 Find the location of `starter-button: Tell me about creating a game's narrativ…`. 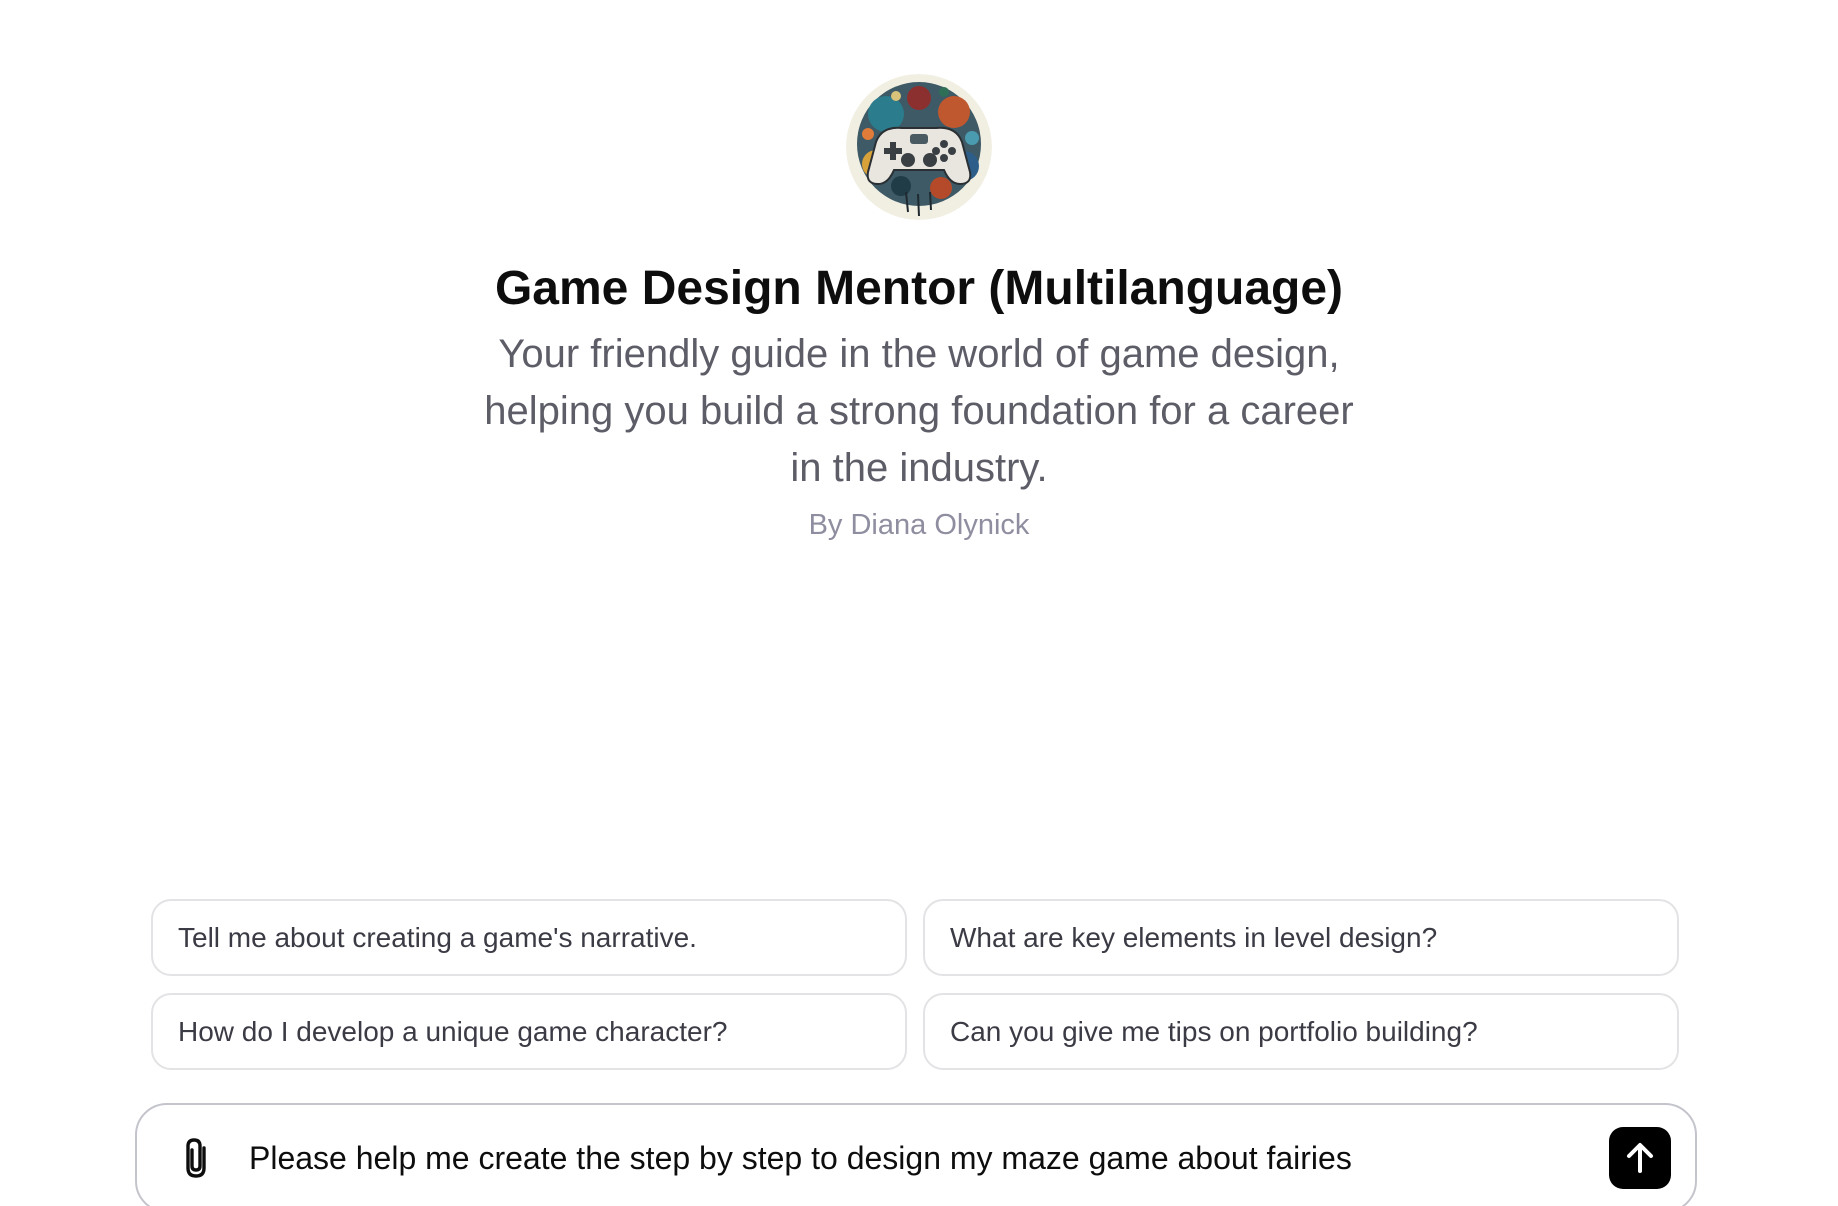

starter-button: Tell me about creating a game's narrativ… is located at coordinates (529, 937).